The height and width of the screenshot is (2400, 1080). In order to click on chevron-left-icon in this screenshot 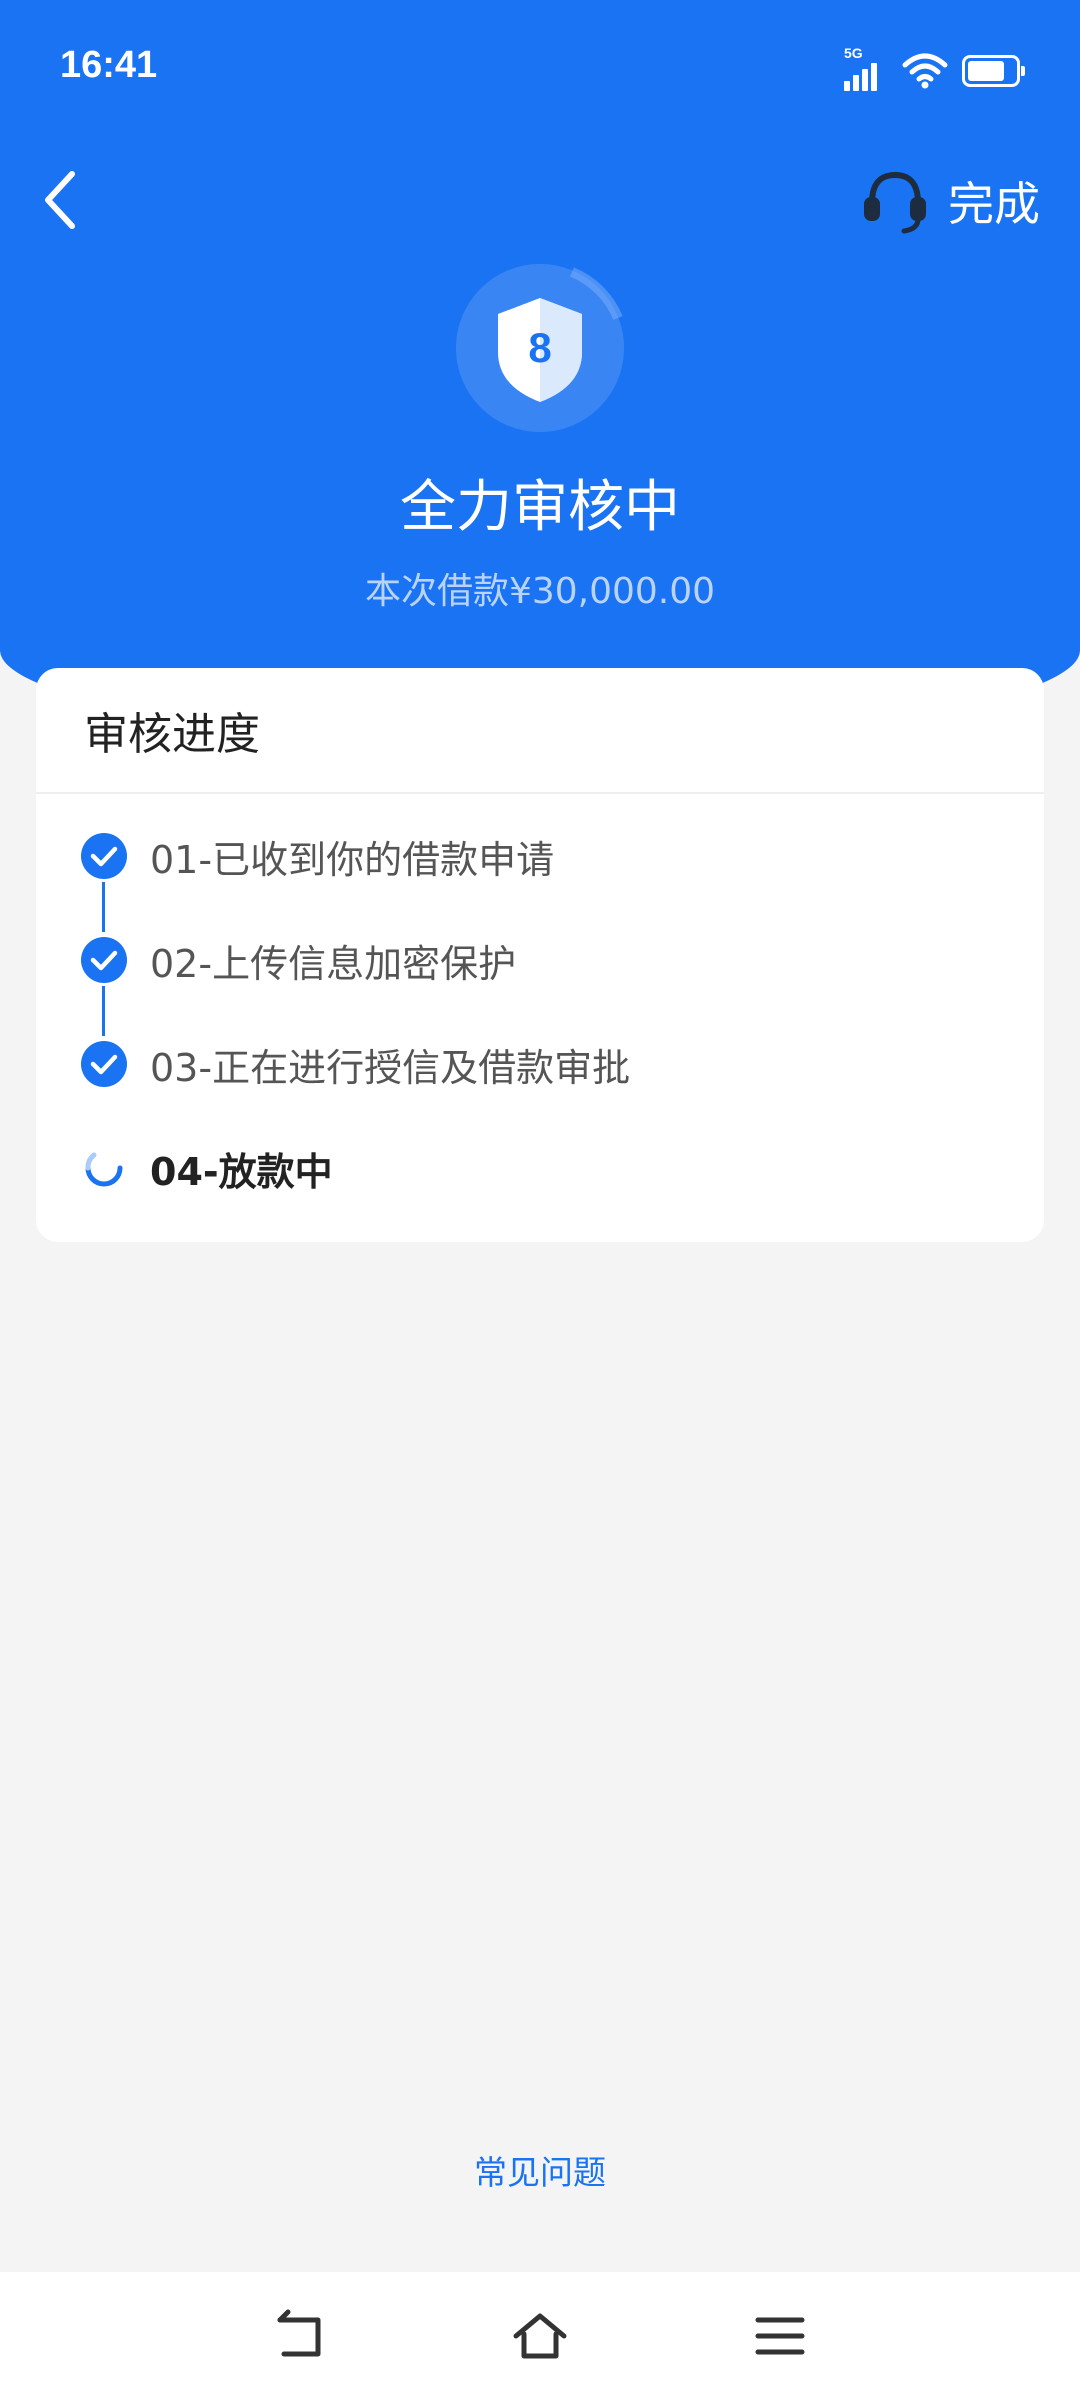, I will do `click(60, 200)`.